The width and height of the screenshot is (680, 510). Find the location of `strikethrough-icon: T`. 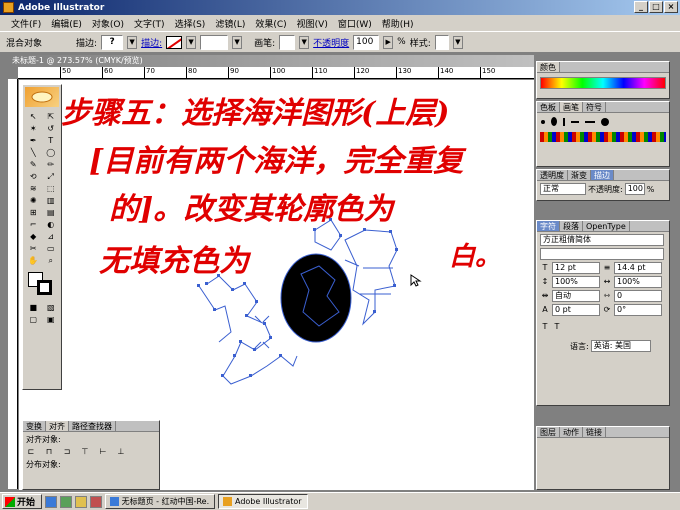

strikethrough-icon: T is located at coordinates (557, 327).